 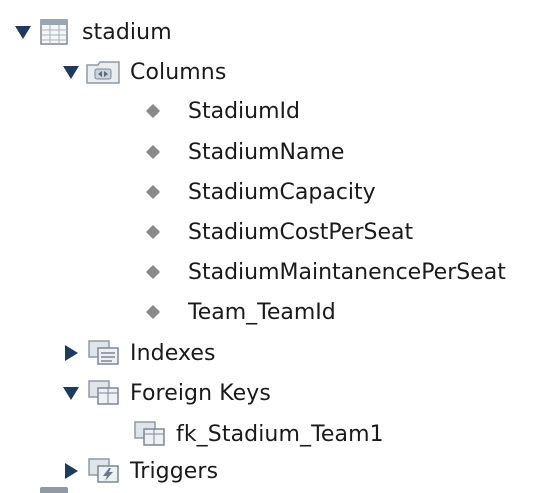 I want to click on triggers-icon, so click(x=104, y=471).